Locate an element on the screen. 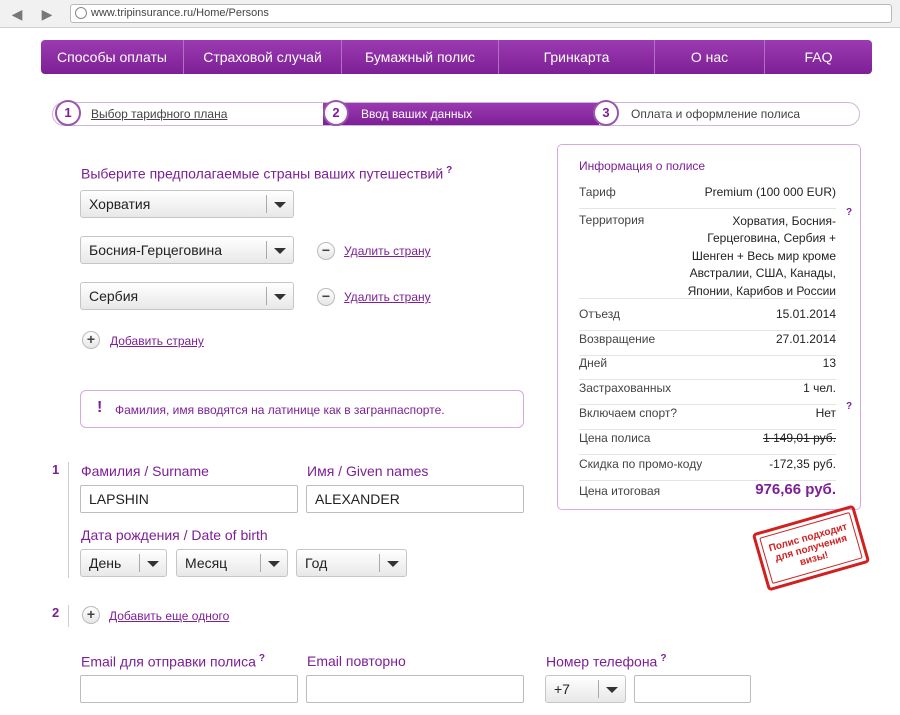  info-value: 1 чел. is located at coordinates (819, 388).